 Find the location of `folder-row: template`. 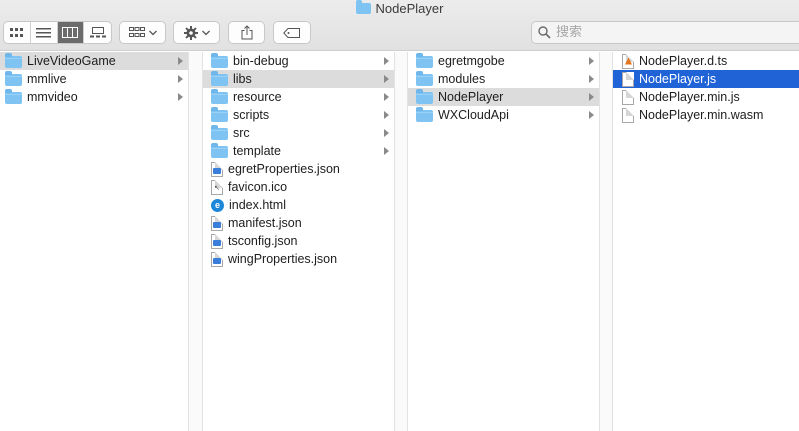

folder-row: template is located at coordinates (298, 151).